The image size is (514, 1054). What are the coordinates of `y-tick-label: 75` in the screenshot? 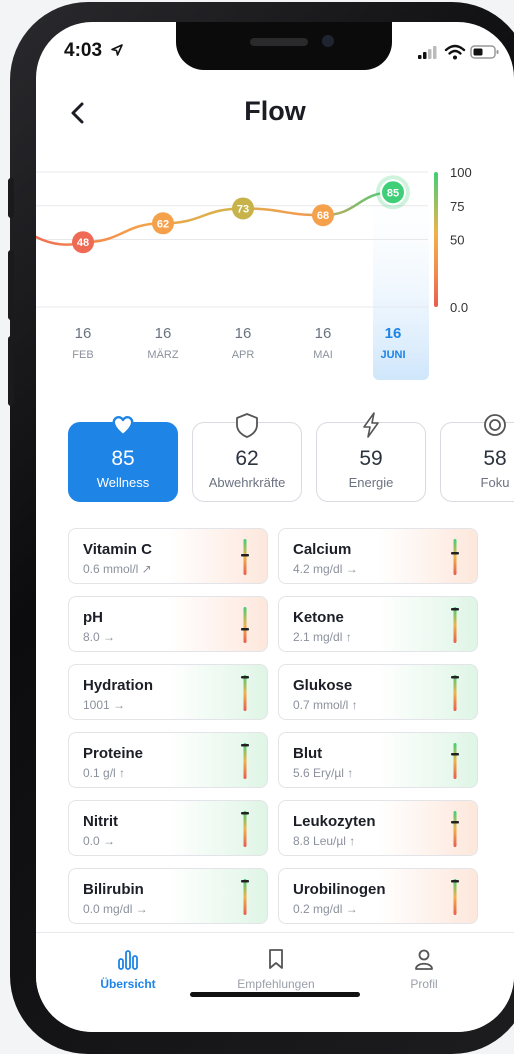 It's located at (457, 206).